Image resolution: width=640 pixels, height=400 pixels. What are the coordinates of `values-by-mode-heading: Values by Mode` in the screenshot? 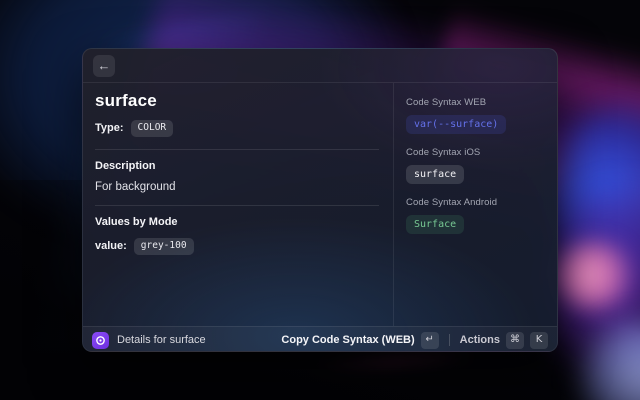 It's located at (136, 221).